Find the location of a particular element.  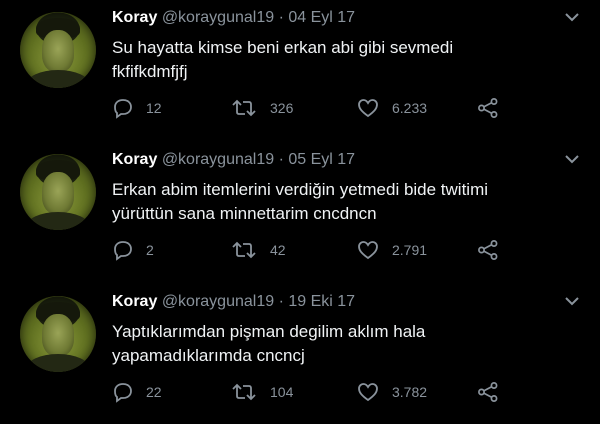

reply-button: 22 is located at coordinates (137, 392).